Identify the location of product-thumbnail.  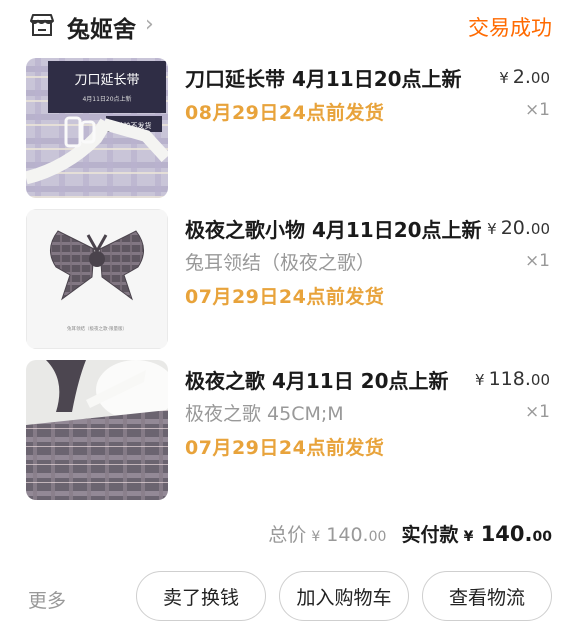
(97, 430).